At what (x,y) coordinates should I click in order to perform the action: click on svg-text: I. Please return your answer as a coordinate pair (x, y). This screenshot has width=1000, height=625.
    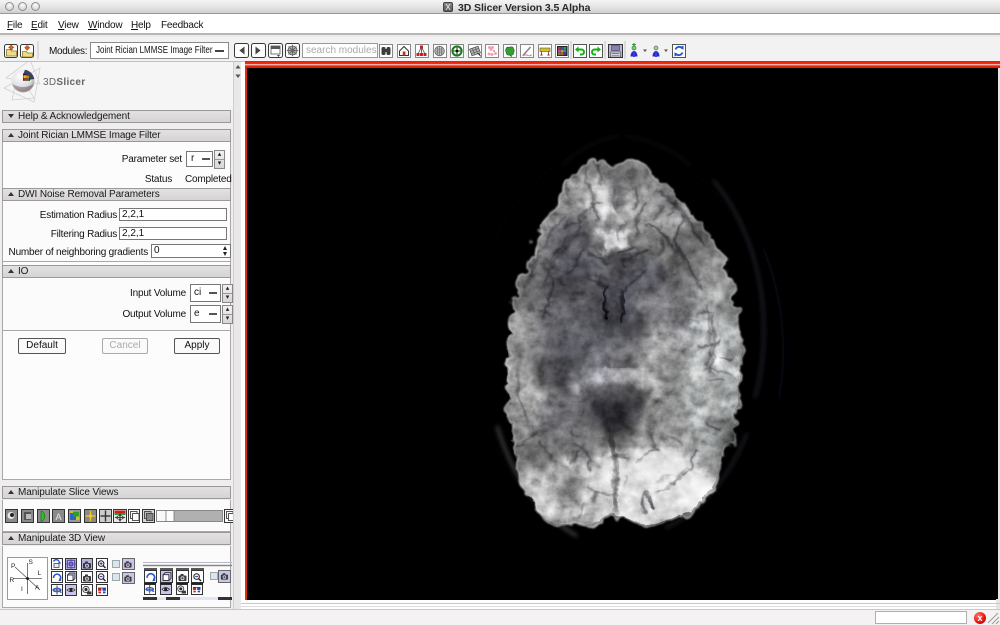
    Looking at the image, I should click on (22, 589).